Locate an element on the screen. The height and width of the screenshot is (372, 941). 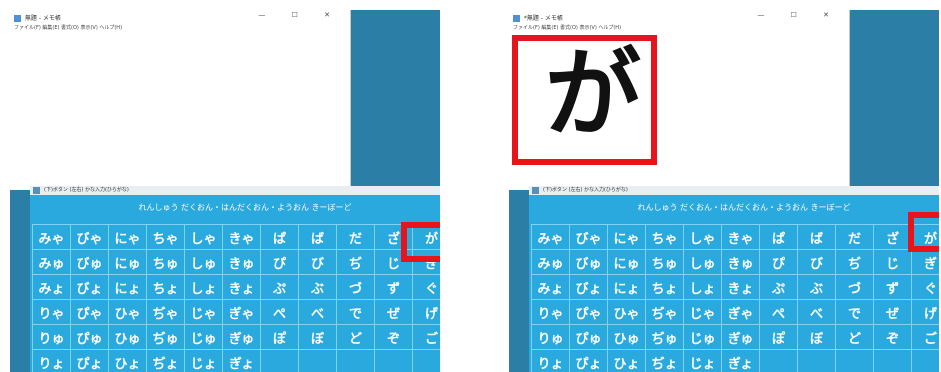
key: じょ is located at coordinates (702, 360).